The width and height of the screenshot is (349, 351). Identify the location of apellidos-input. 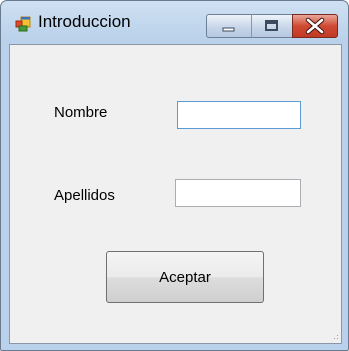
(238, 193).